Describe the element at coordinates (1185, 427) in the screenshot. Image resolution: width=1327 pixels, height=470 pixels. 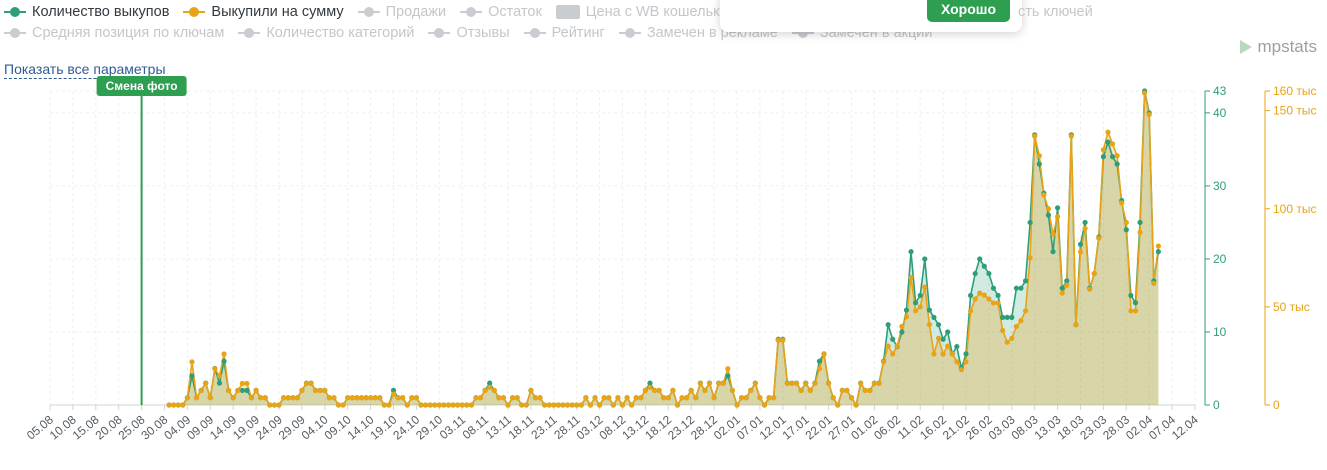
I see `x-tick-label: 12.04` at that location.